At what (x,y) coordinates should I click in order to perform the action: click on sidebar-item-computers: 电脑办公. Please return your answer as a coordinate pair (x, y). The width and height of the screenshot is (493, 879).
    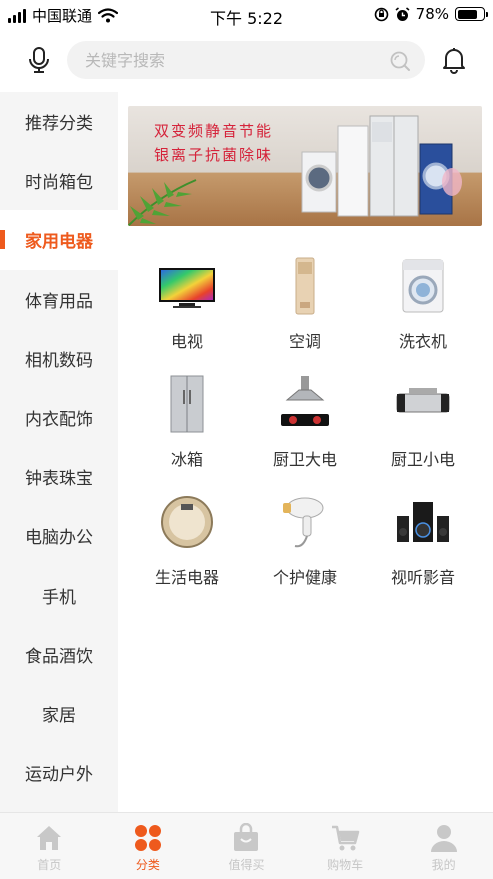
    Looking at the image, I should click on (59, 535).